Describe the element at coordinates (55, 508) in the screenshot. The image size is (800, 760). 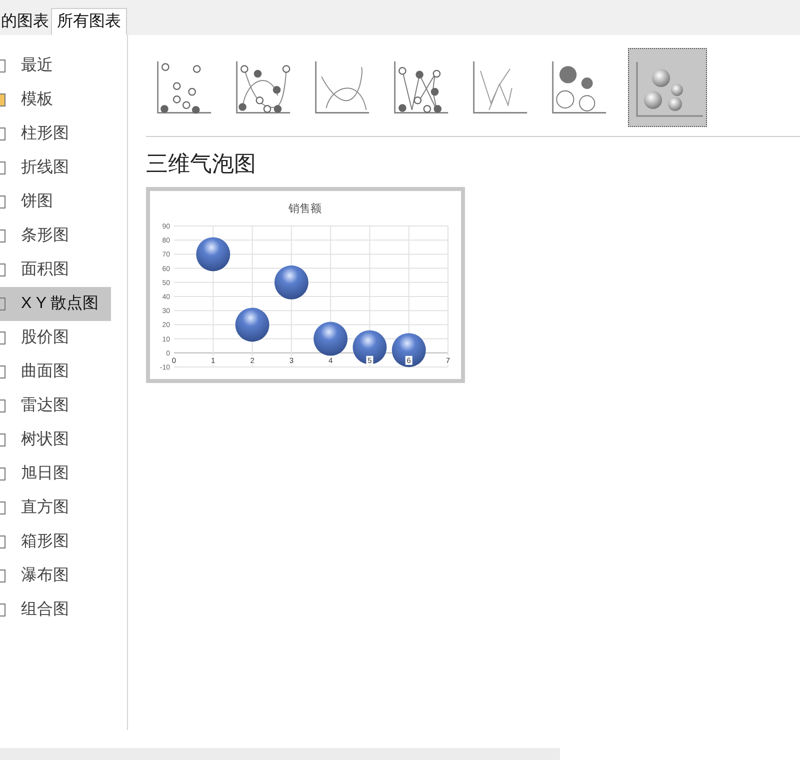
I see `chart-category-item: 直方图` at that location.